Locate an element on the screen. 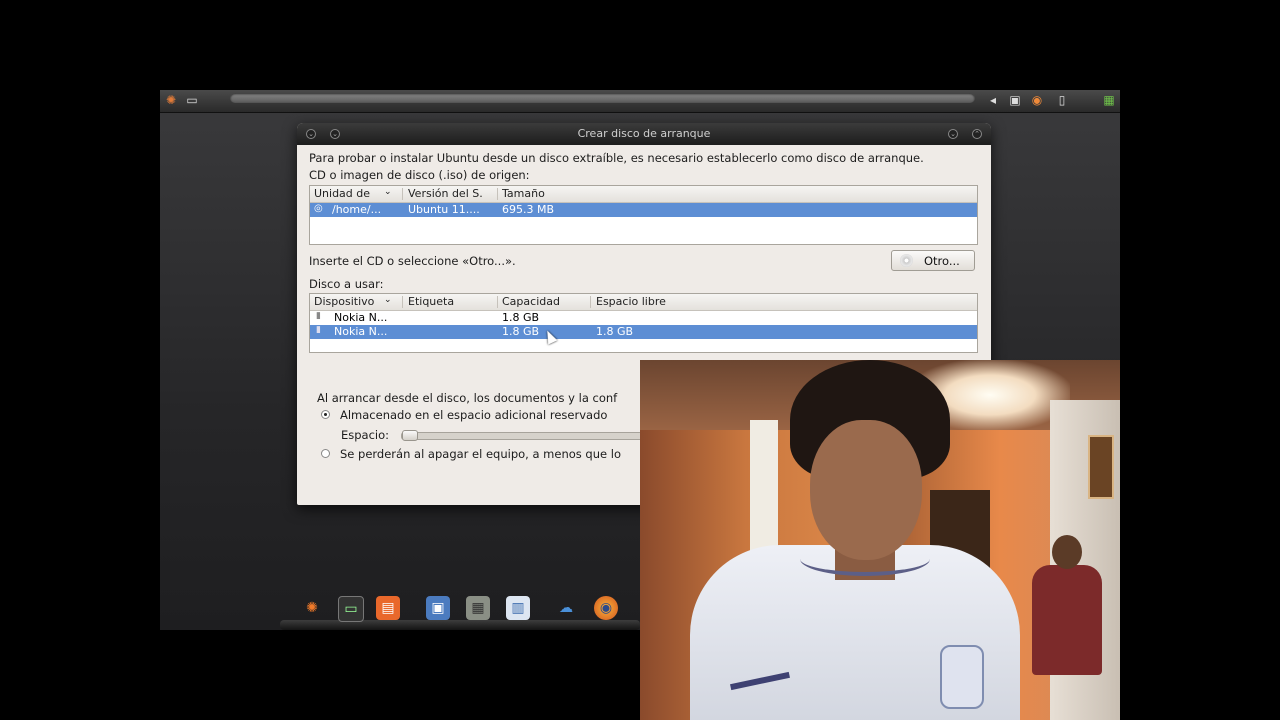 The width and height of the screenshot is (1280, 720). space-slider is located at coordinates (522, 435).